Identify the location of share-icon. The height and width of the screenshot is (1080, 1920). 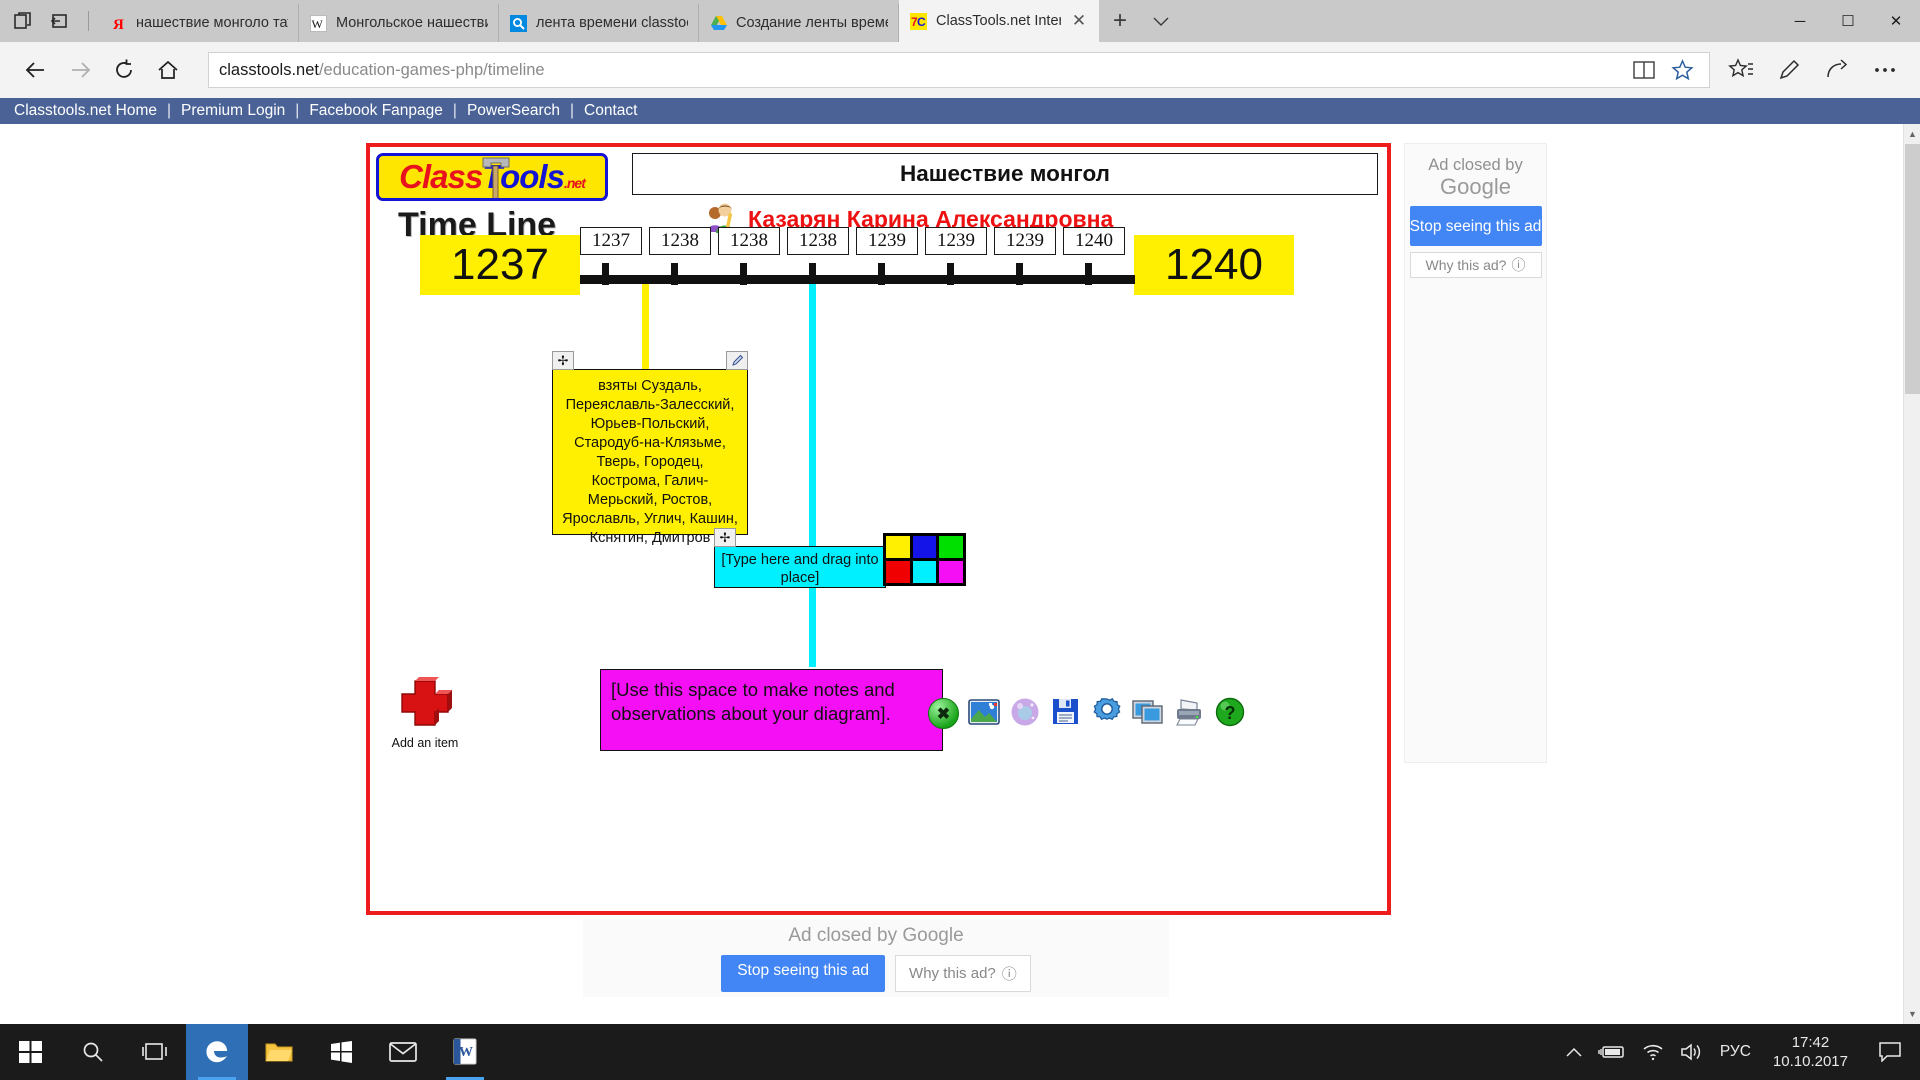
(1837, 70).